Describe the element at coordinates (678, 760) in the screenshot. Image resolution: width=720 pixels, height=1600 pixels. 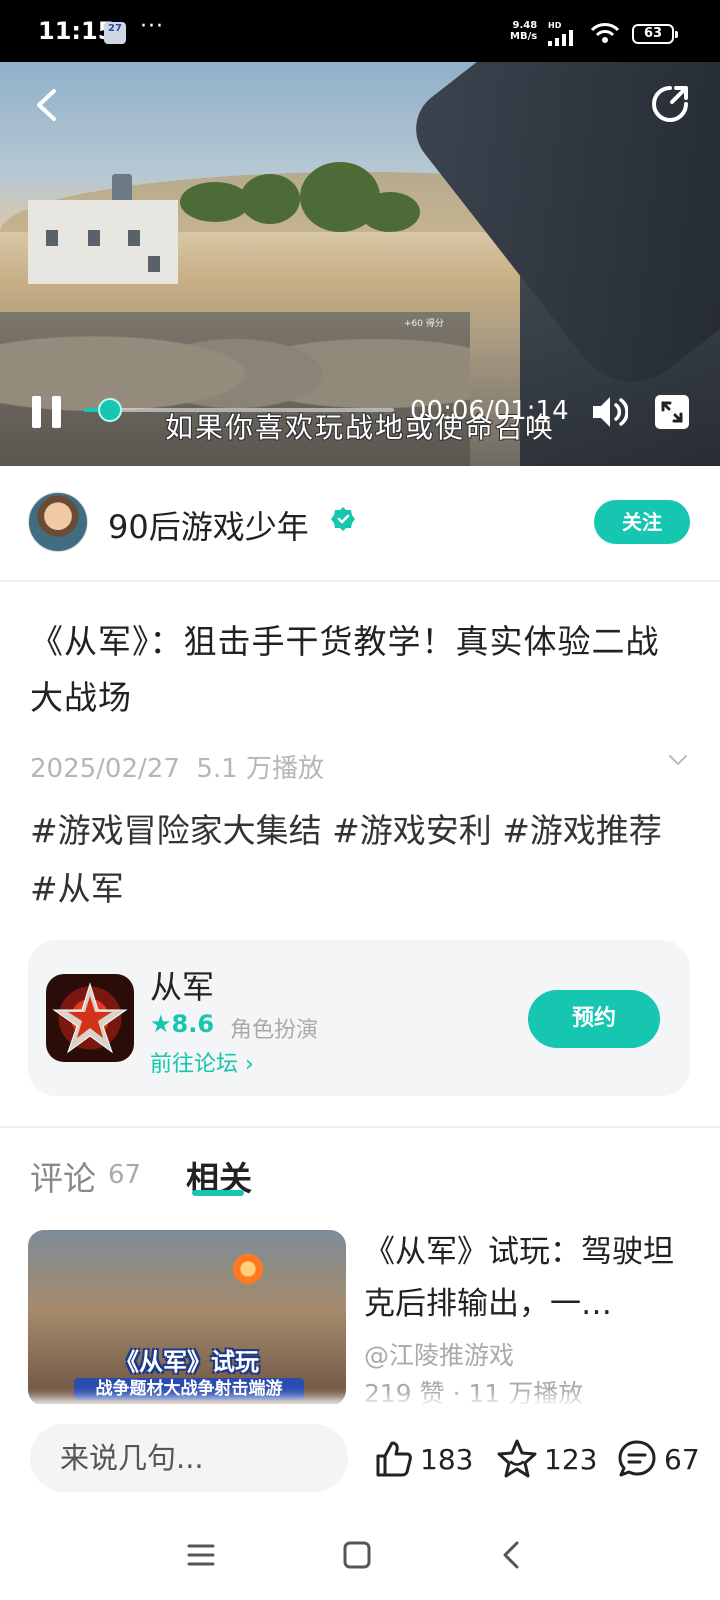
I see `chevron-down-icon` at that location.